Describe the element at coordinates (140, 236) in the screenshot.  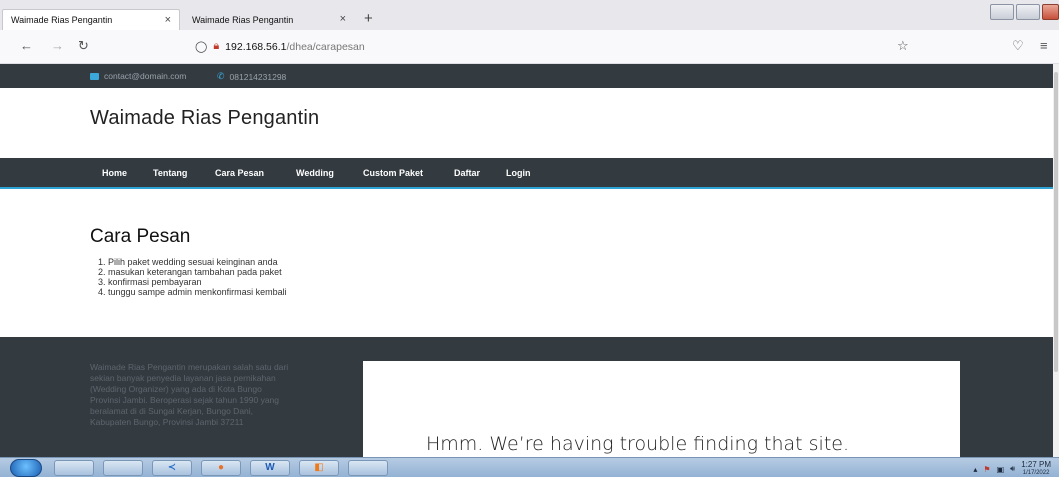
I see `page-title: Cara Pesan` at that location.